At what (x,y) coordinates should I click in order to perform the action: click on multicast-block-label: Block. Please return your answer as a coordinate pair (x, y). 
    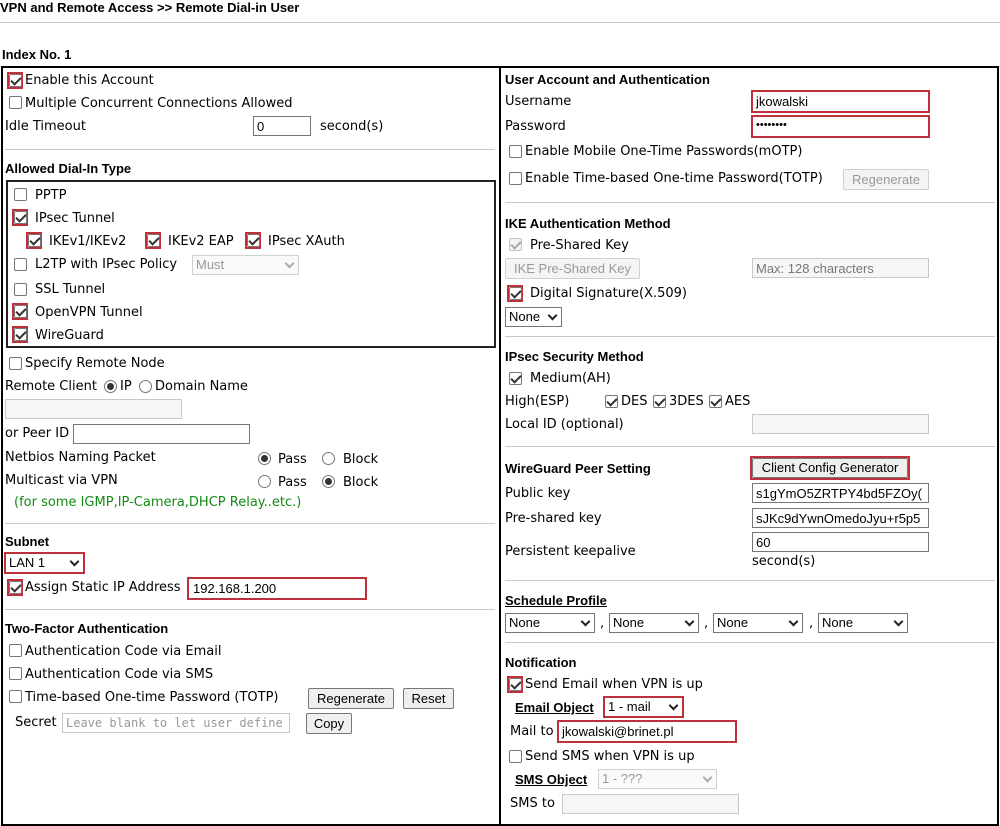
    Looking at the image, I should click on (361, 482).